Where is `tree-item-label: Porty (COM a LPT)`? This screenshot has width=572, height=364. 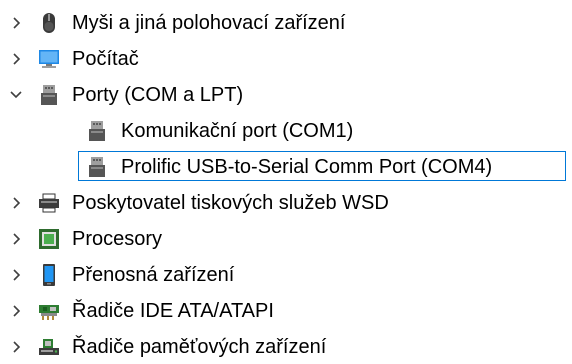
tree-item-label: Porty (COM a LPT) is located at coordinates (158, 95).